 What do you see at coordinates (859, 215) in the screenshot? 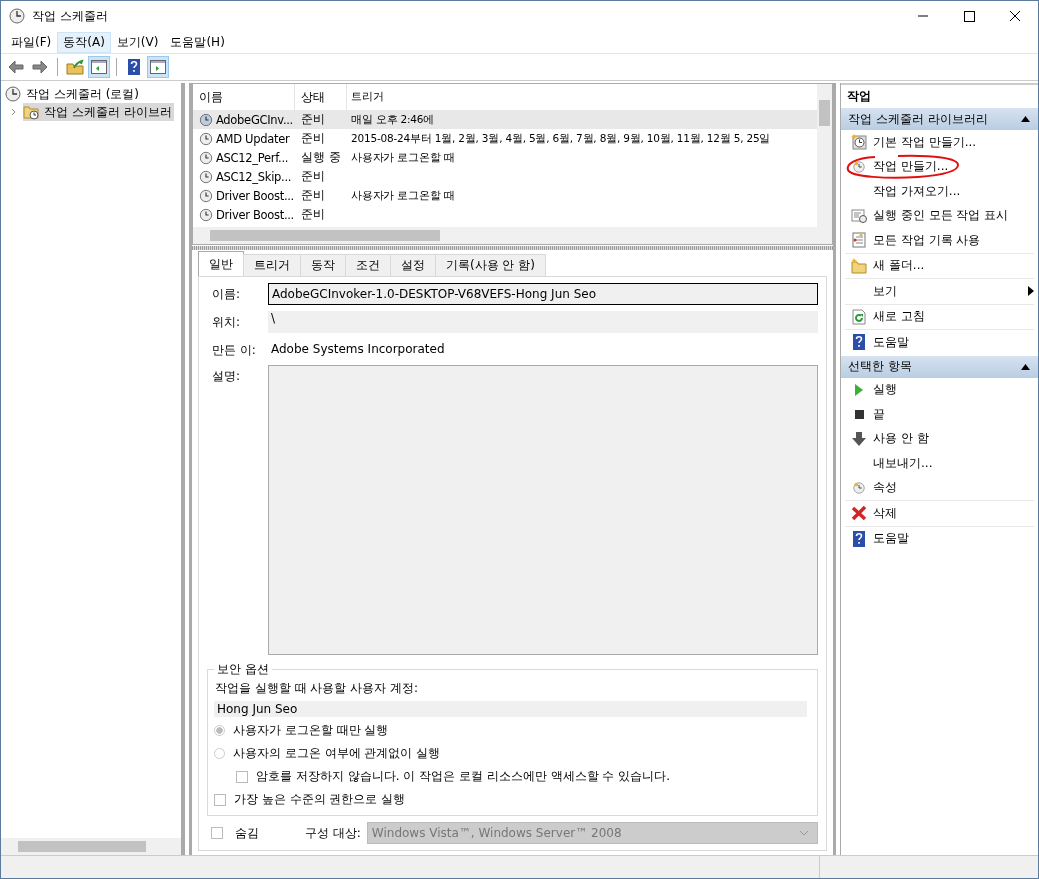
I see `list-clock-icon` at bounding box center [859, 215].